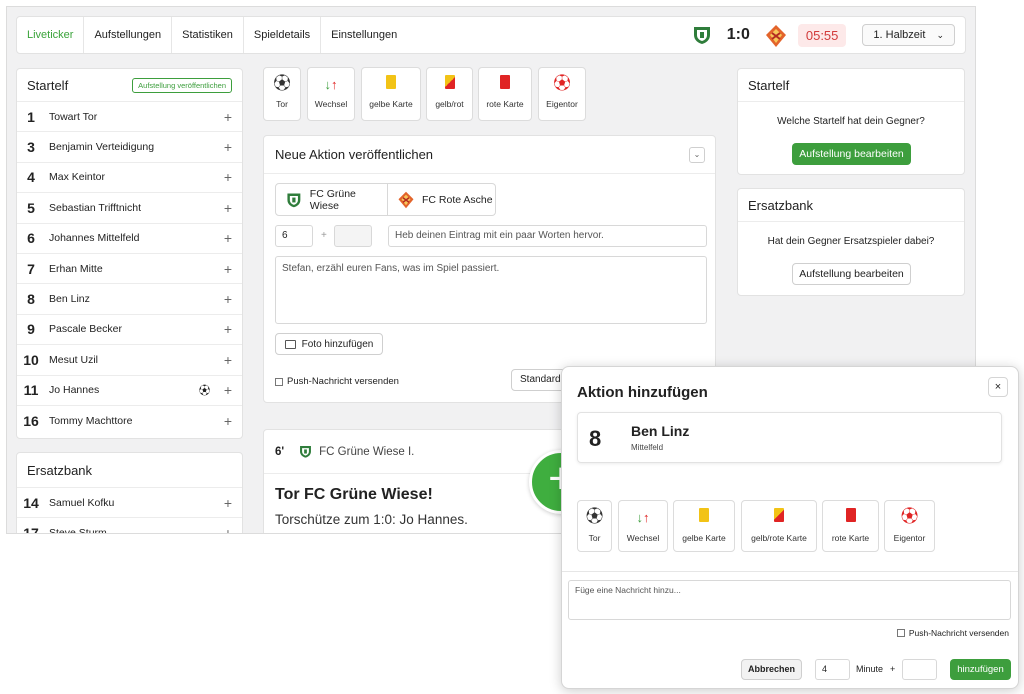 This screenshot has width=1024, height=694. Describe the element at coordinates (31, 329) in the screenshot. I see `player-number: 9` at that location.